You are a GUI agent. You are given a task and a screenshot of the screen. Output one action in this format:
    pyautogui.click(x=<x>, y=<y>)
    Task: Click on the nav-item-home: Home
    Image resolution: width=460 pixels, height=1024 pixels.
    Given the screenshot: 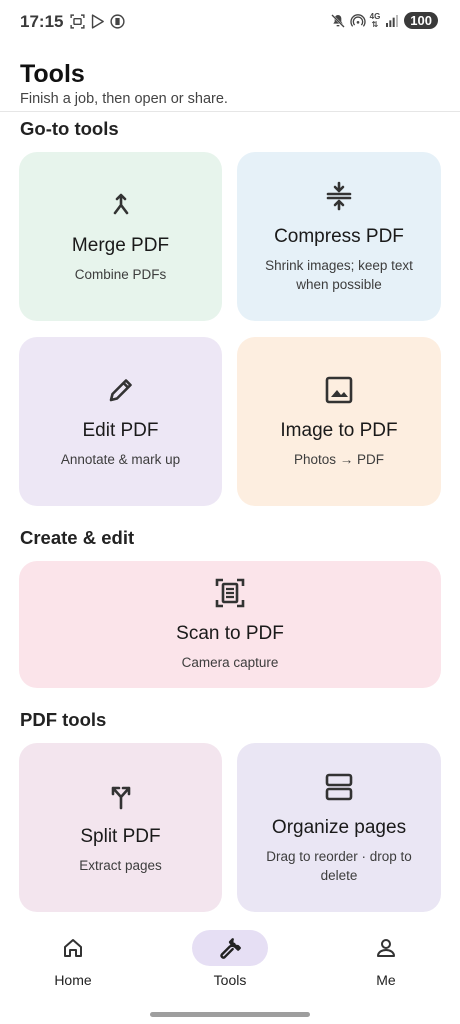 What is the action you would take?
    pyautogui.click(x=73, y=959)
    